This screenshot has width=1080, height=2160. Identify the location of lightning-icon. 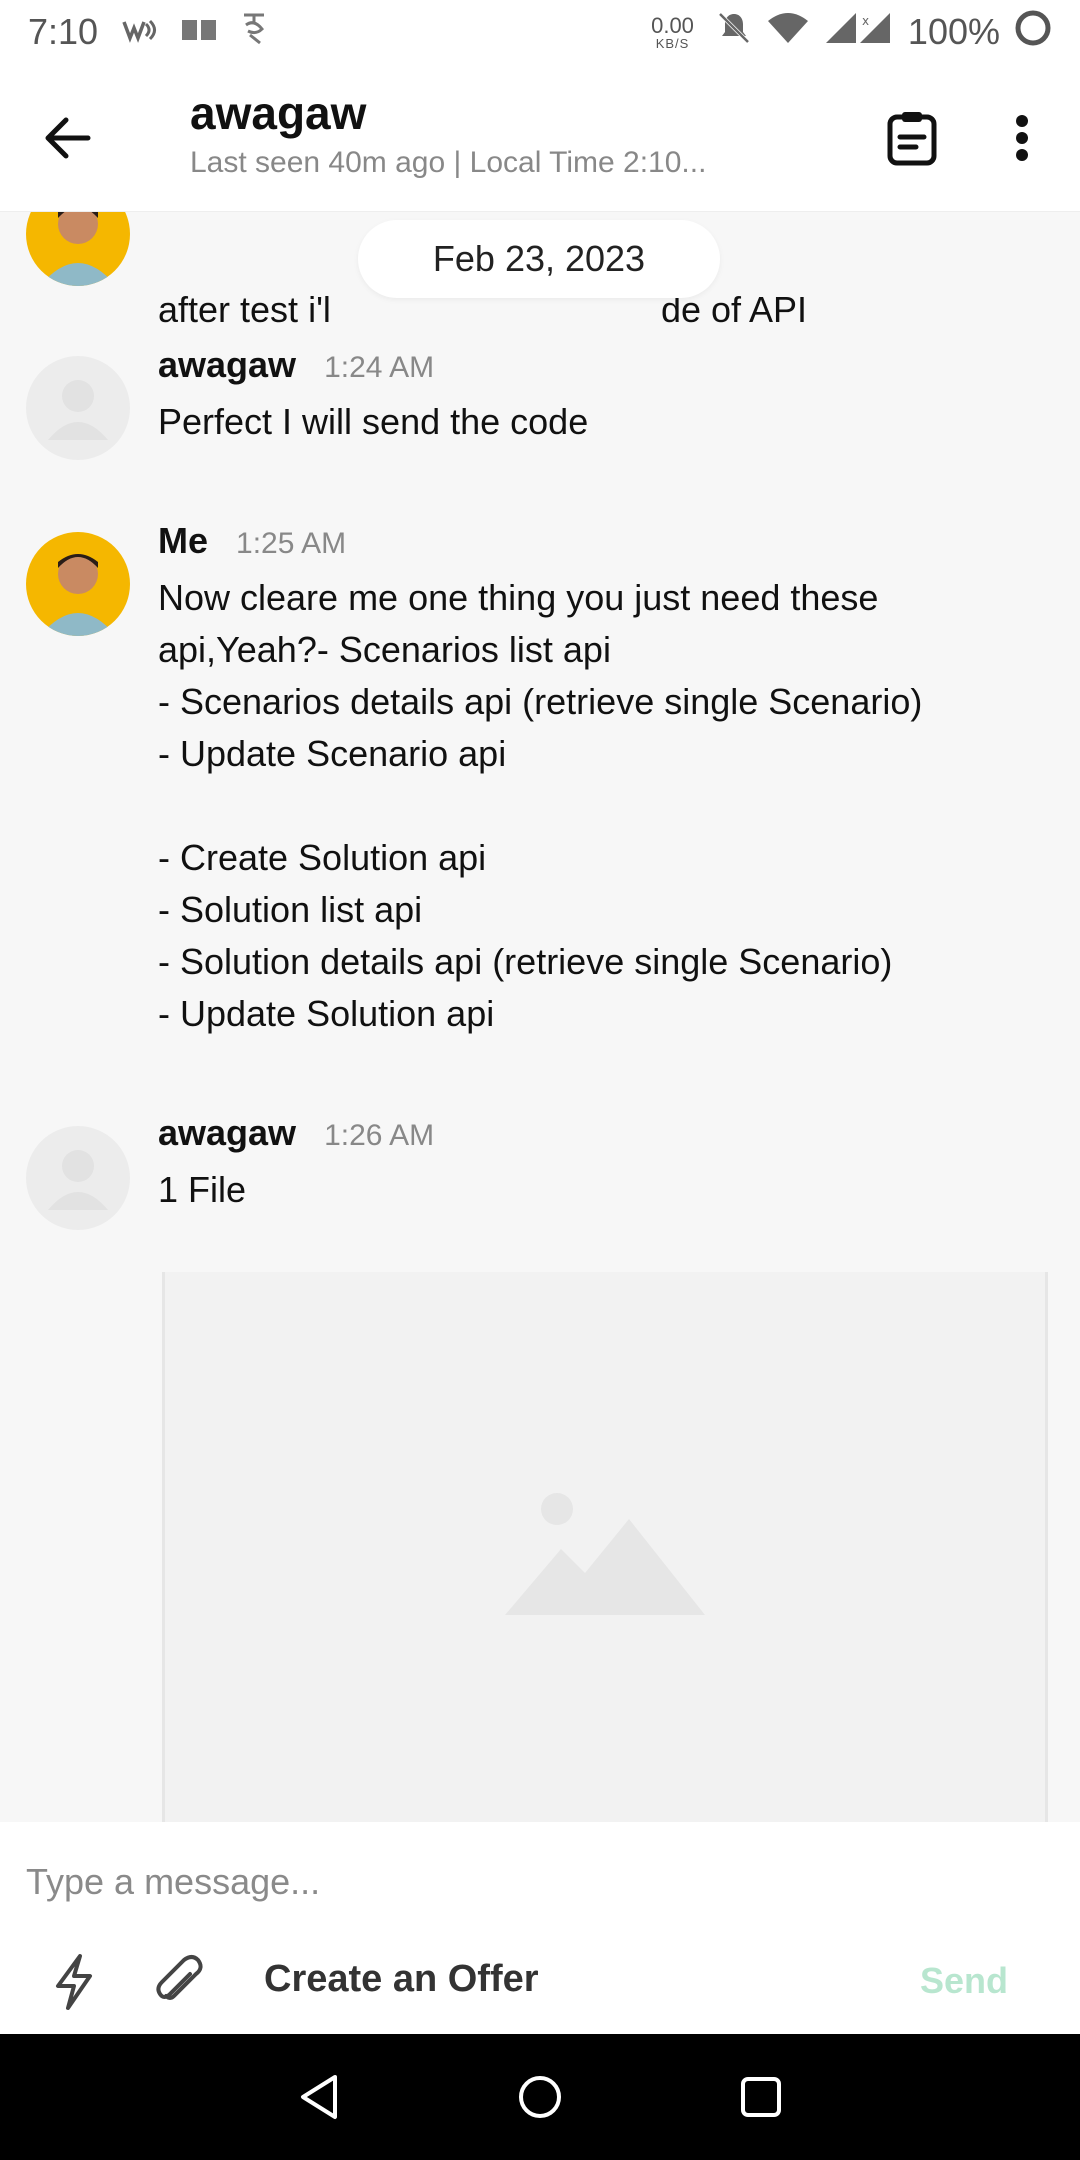
(74, 1982).